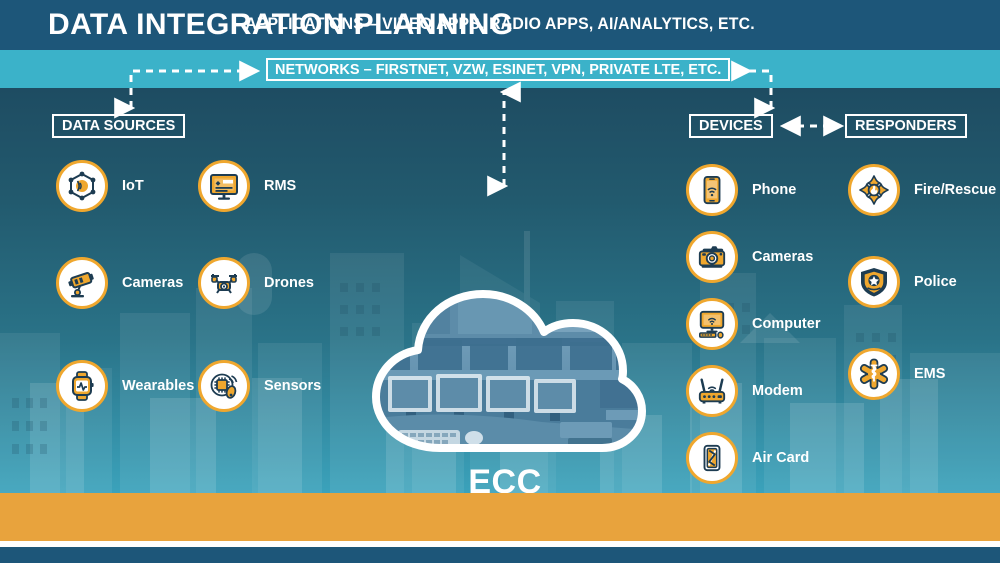 The width and height of the screenshot is (1000, 563). What do you see at coordinates (153, 283) in the screenshot?
I see `data-source-label: Cameras` at bounding box center [153, 283].